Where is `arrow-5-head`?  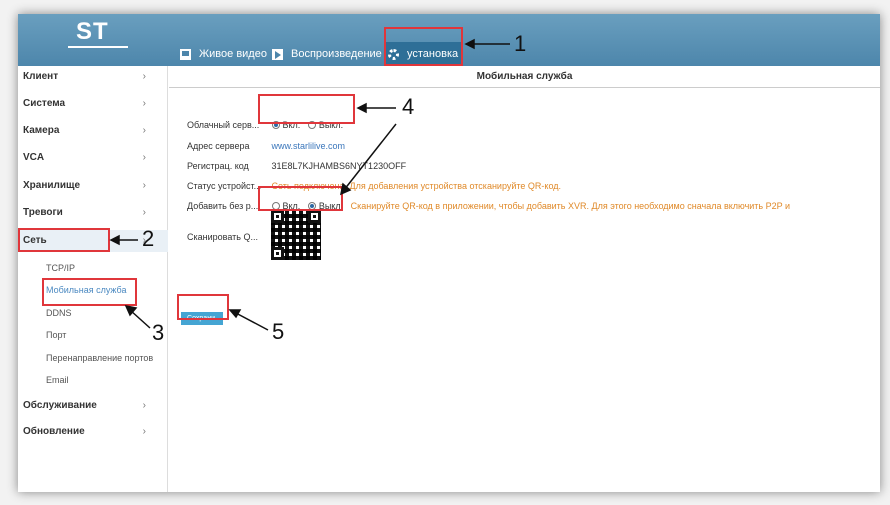
arrow-5-head is located at coordinates (235, 314).